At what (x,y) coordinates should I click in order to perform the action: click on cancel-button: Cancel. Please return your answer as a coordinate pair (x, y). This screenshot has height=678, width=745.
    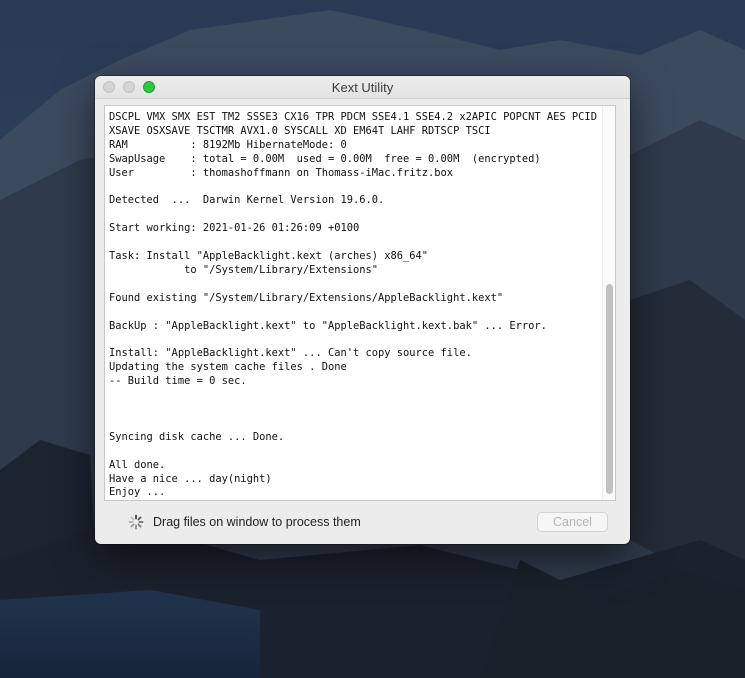
    Looking at the image, I should click on (572, 522).